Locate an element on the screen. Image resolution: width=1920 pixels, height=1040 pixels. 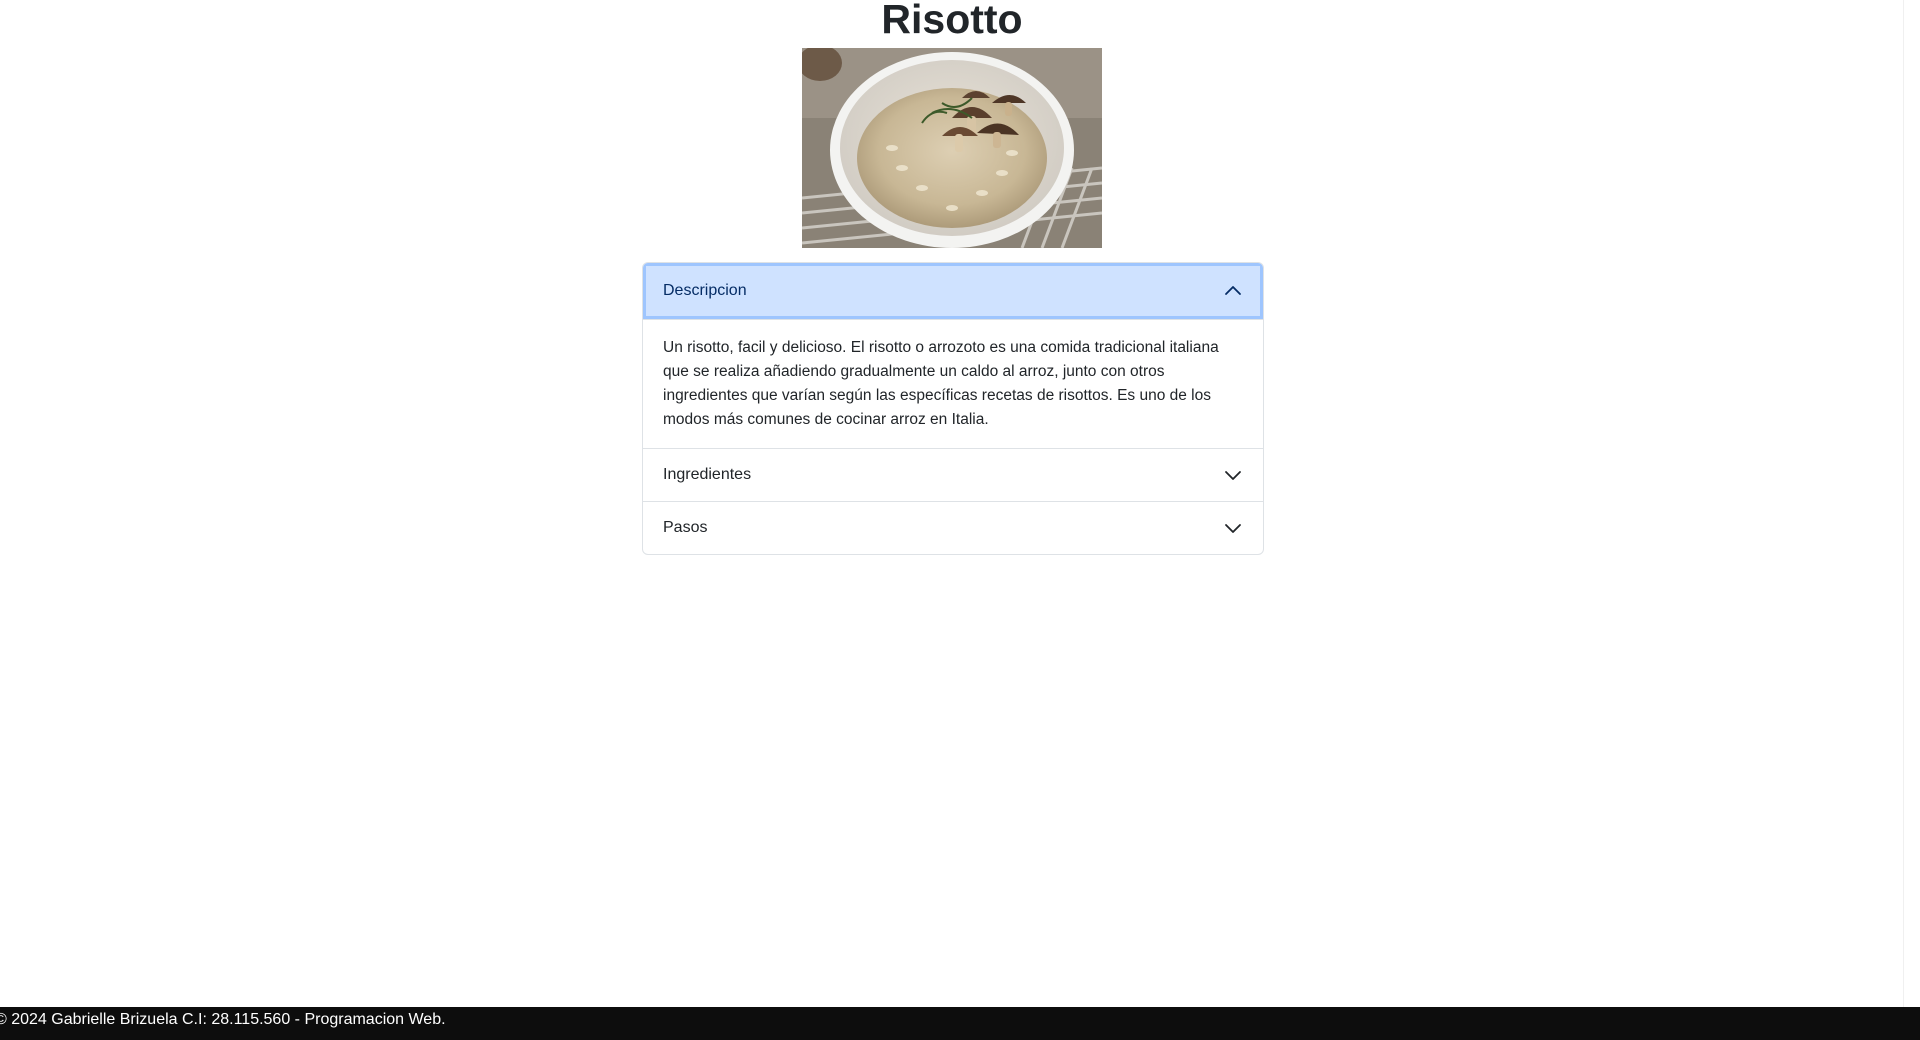
accordion-label-pasos: Pasos is located at coordinates (685, 527).